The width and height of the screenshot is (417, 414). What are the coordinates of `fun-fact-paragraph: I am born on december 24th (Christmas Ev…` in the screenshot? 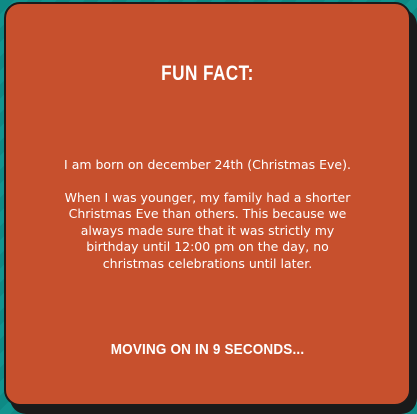 It's located at (207, 164).